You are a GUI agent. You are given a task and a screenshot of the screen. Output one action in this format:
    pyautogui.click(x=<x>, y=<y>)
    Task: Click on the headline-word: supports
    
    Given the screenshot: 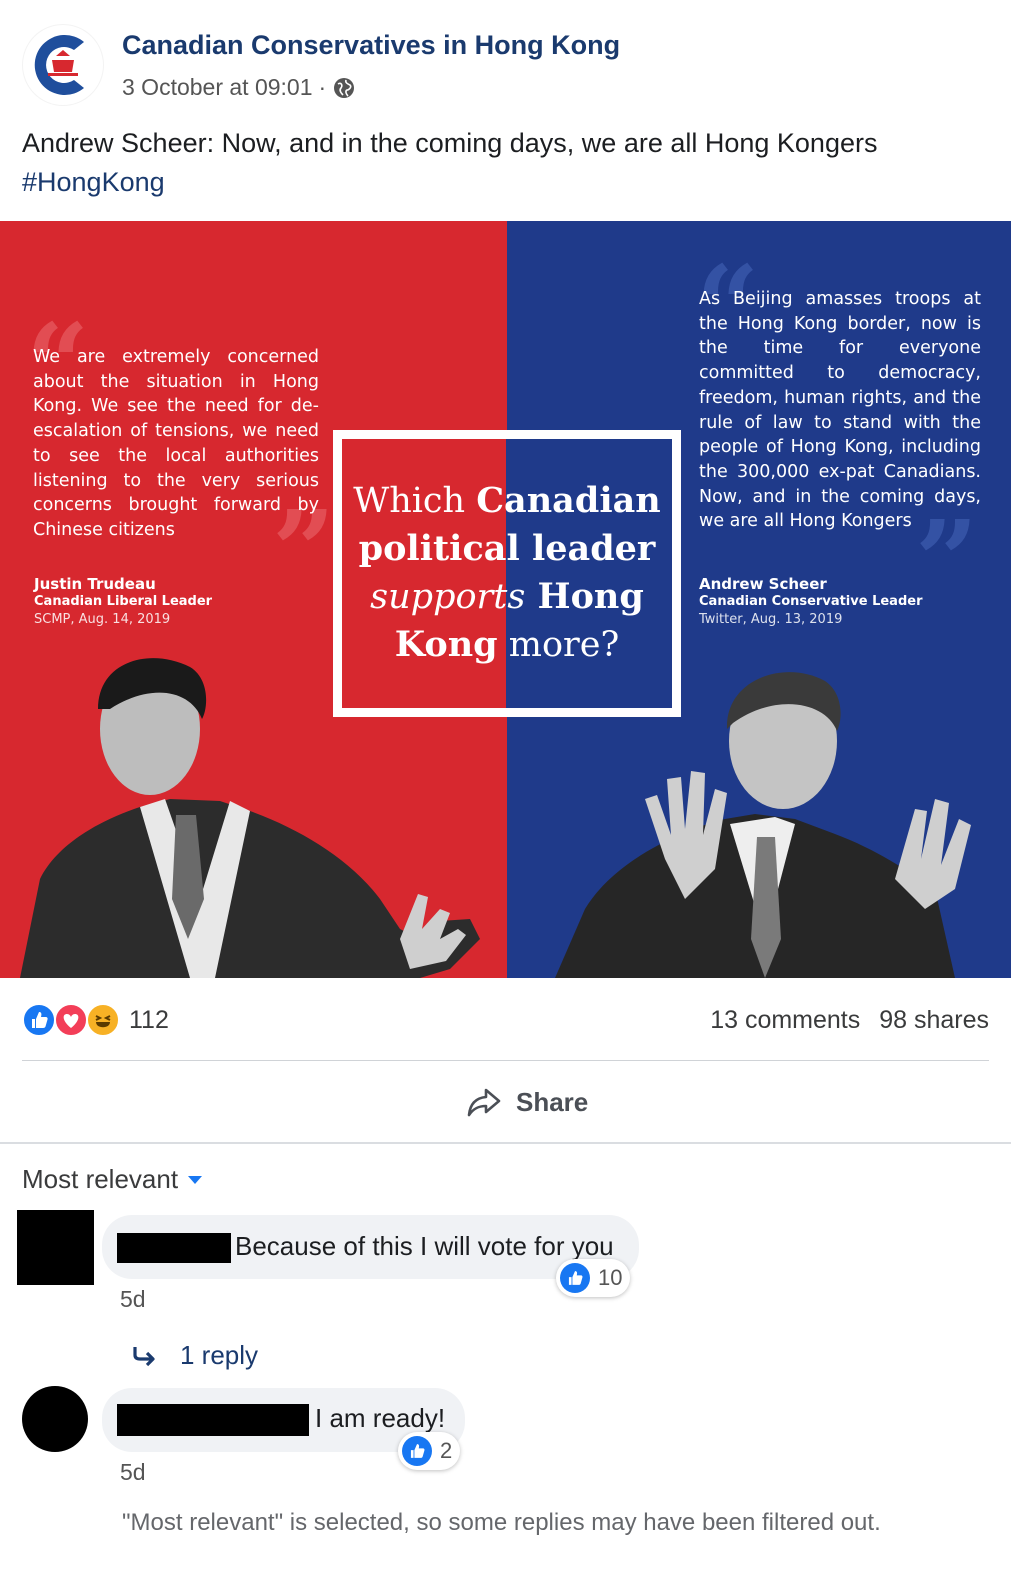 What is the action you would take?
    pyautogui.click(x=448, y=597)
    